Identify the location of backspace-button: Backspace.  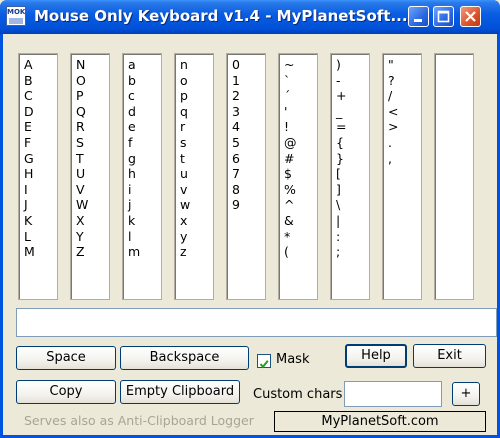
(184, 358).